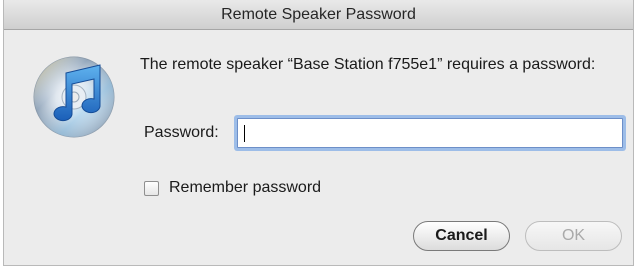  What do you see at coordinates (181, 132) in the screenshot?
I see `password-label: Password:` at bounding box center [181, 132].